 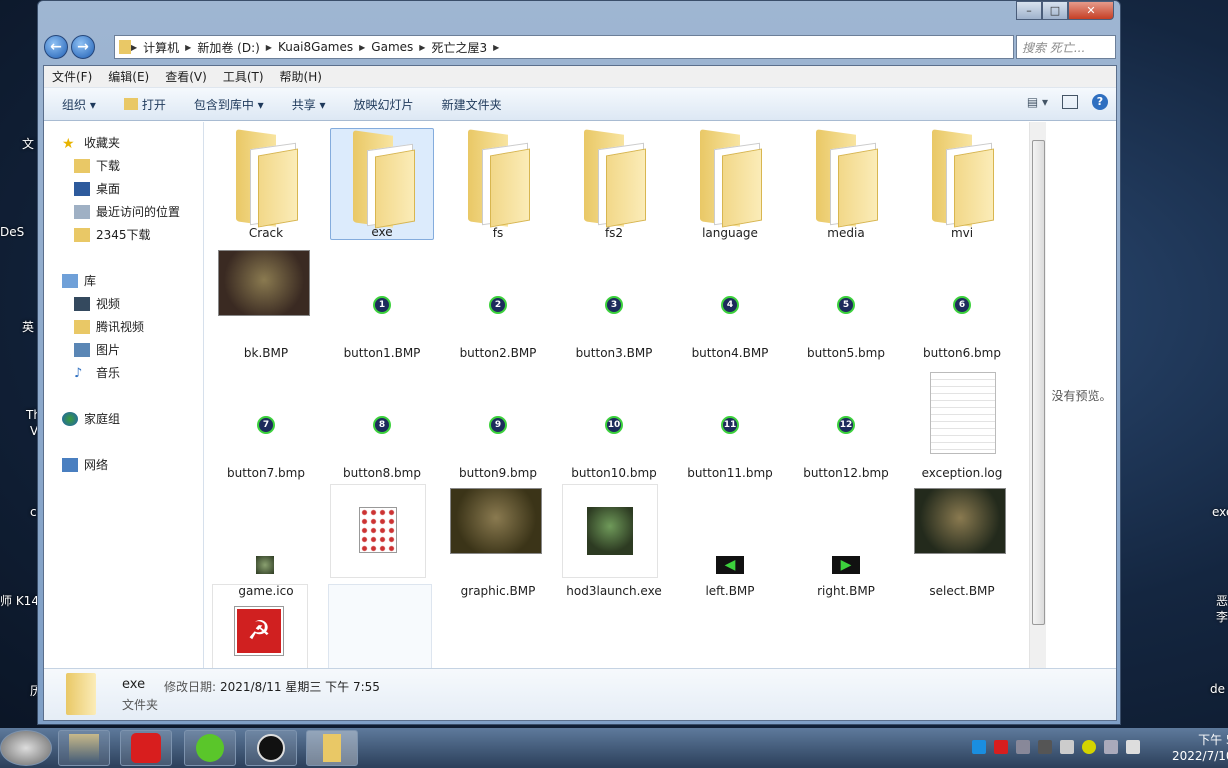 What do you see at coordinates (730, 184) in the screenshot?
I see `folder-item: language` at bounding box center [730, 184].